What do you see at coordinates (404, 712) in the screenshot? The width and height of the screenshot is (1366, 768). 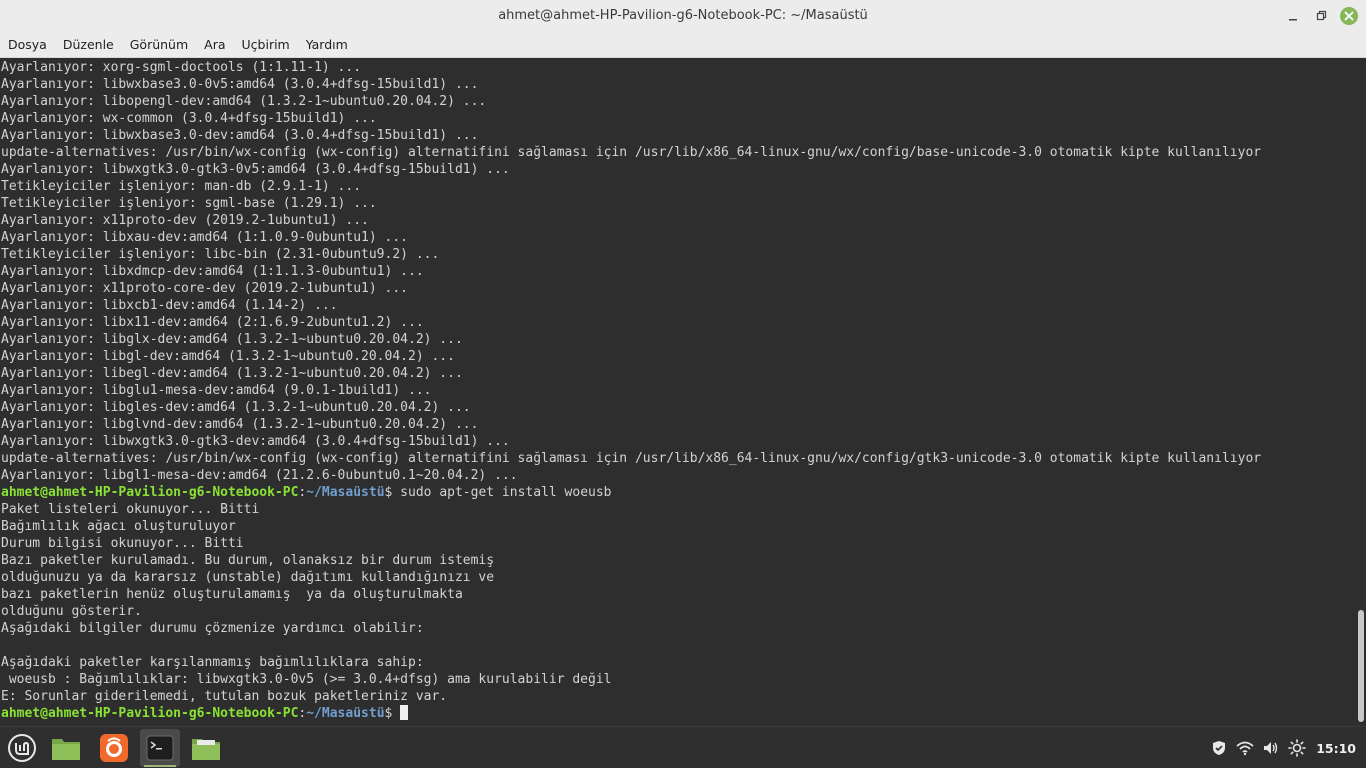 I see `terminal-cursor` at bounding box center [404, 712].